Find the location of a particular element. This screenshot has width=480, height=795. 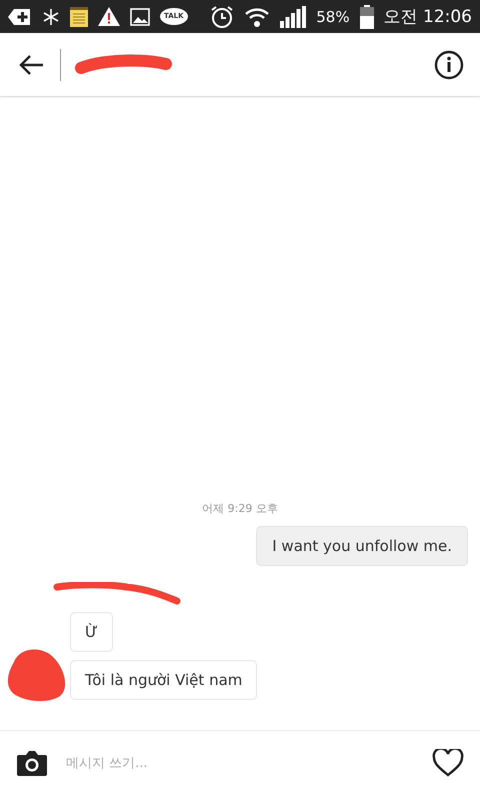

sent-message: I want you unfollow me. is located at coordinates (362, 546).